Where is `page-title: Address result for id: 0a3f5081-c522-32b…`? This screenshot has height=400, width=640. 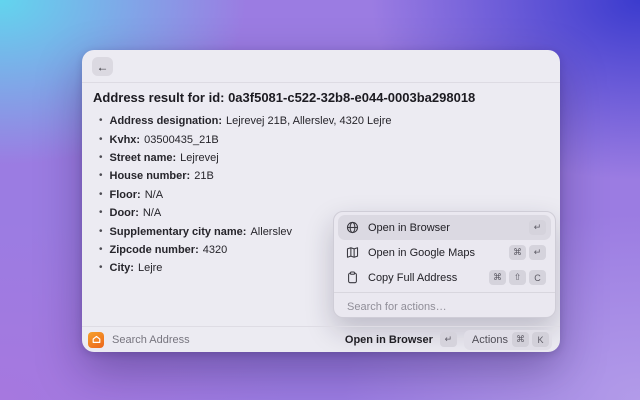
page-title: Address result for id: 0a3f5081-c522-32b… is located at coordinates (284, 97).